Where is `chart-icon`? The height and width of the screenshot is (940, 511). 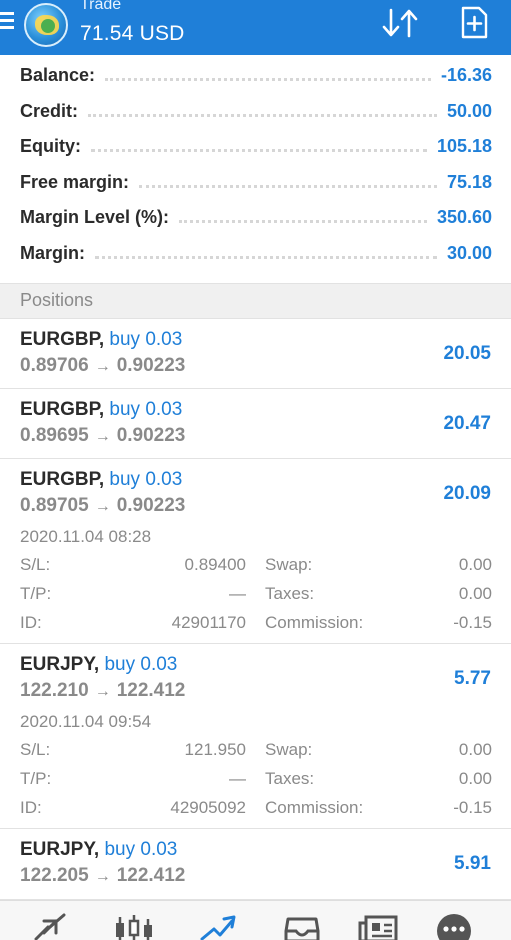 chart-icon is located at coordinates (134, 926).